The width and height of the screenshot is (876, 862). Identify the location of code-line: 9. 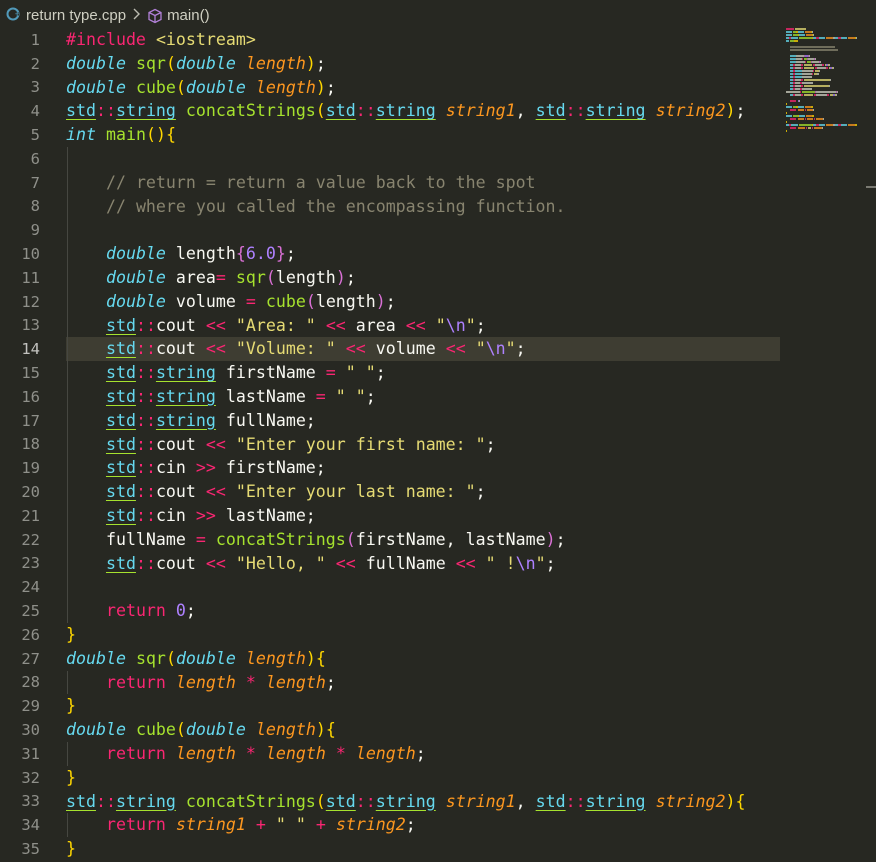
(438, 230).